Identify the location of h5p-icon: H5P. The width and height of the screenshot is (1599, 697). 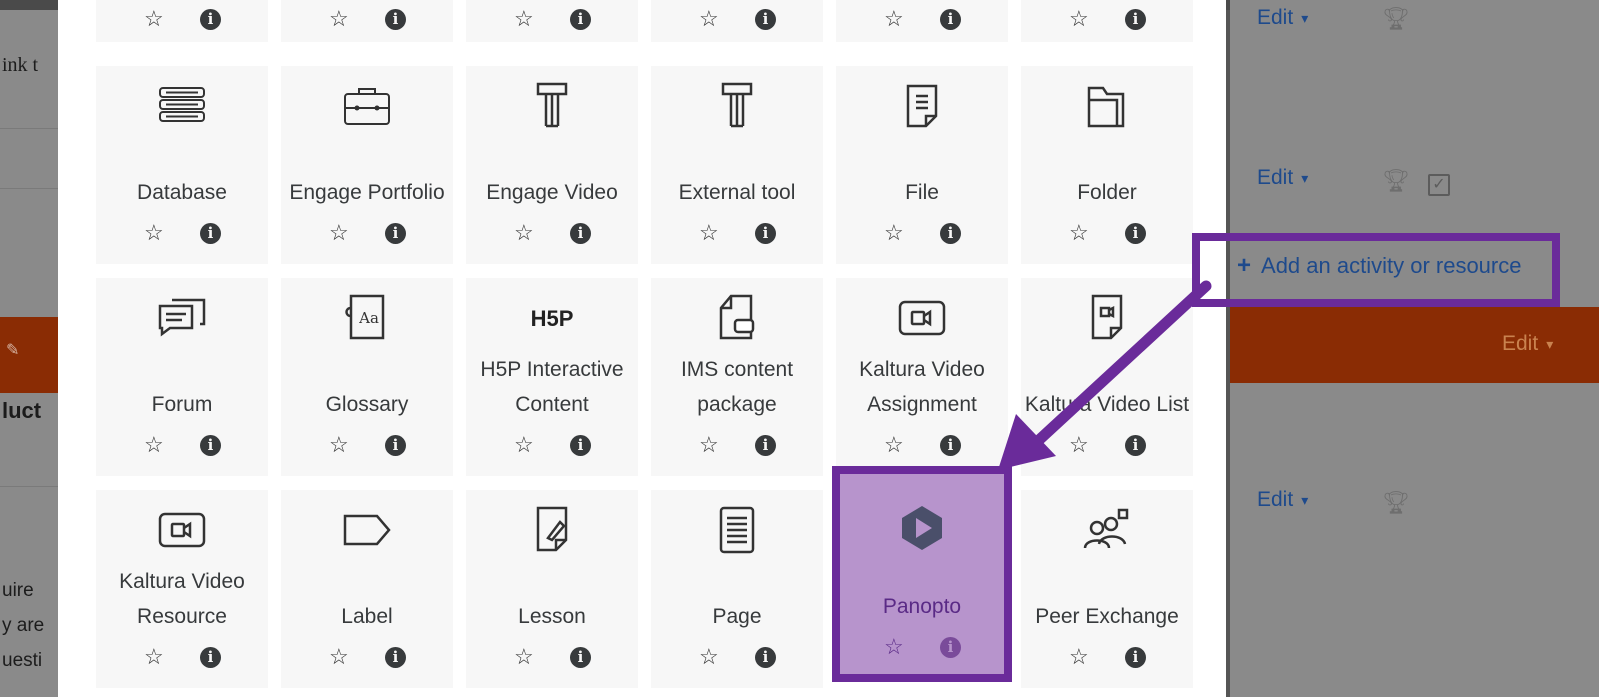
(552, 318).